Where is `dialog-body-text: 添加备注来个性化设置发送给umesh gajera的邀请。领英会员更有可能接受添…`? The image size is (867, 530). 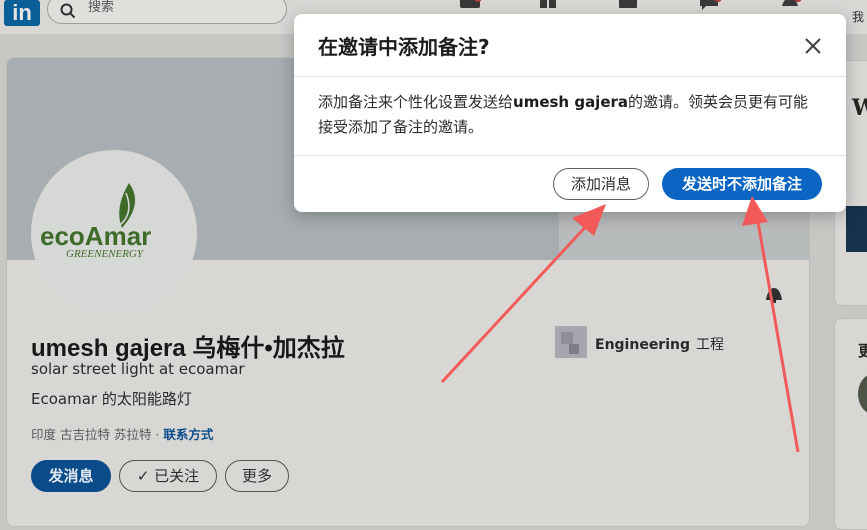
dialog-body-text: 添加备注来个性化设置发送给umesh gajera的邀请。领英会员更有可能接受添… is located at coordinates (568, 115).